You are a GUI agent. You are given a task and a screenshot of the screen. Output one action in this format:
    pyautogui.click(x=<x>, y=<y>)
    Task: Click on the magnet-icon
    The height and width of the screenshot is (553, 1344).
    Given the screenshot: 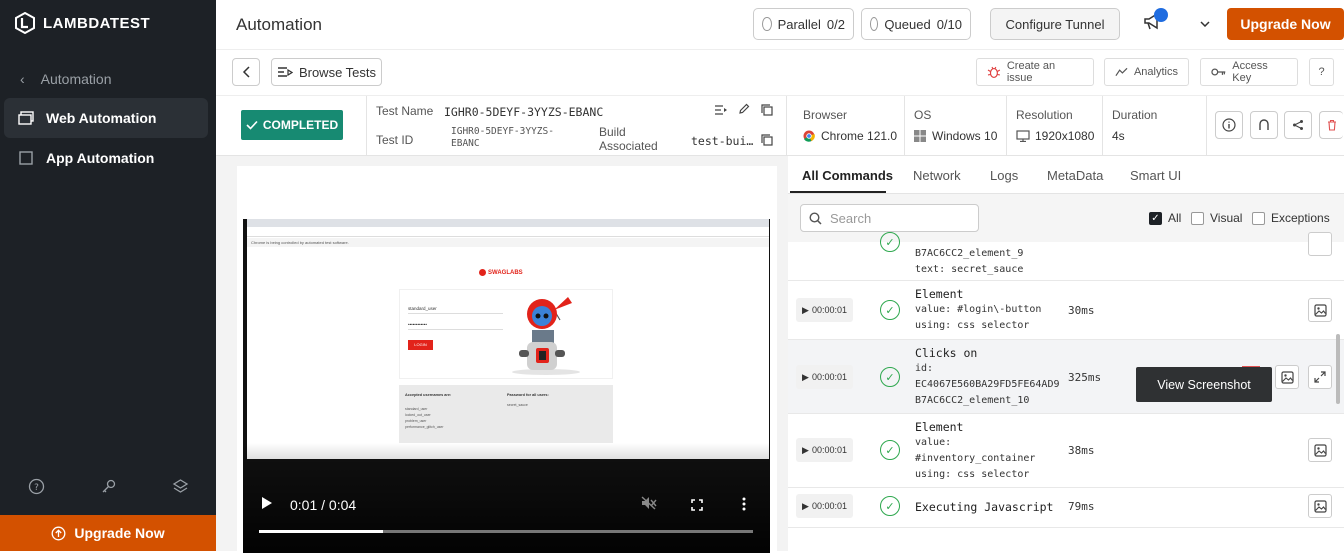 What is the action you would take?
    pyautogui.click(x=1264, y=124)
    